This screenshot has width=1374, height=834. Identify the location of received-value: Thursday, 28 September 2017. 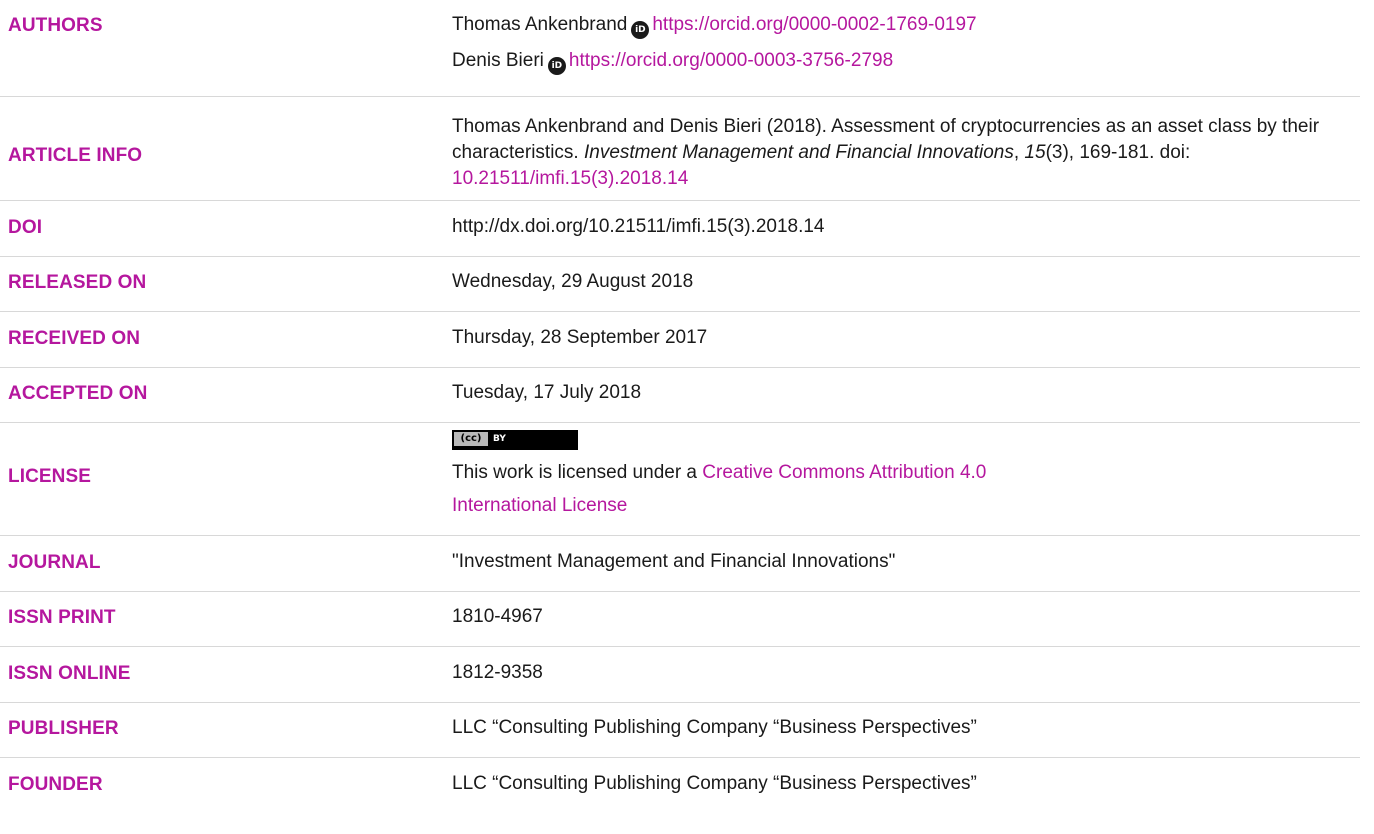
(580, 337).